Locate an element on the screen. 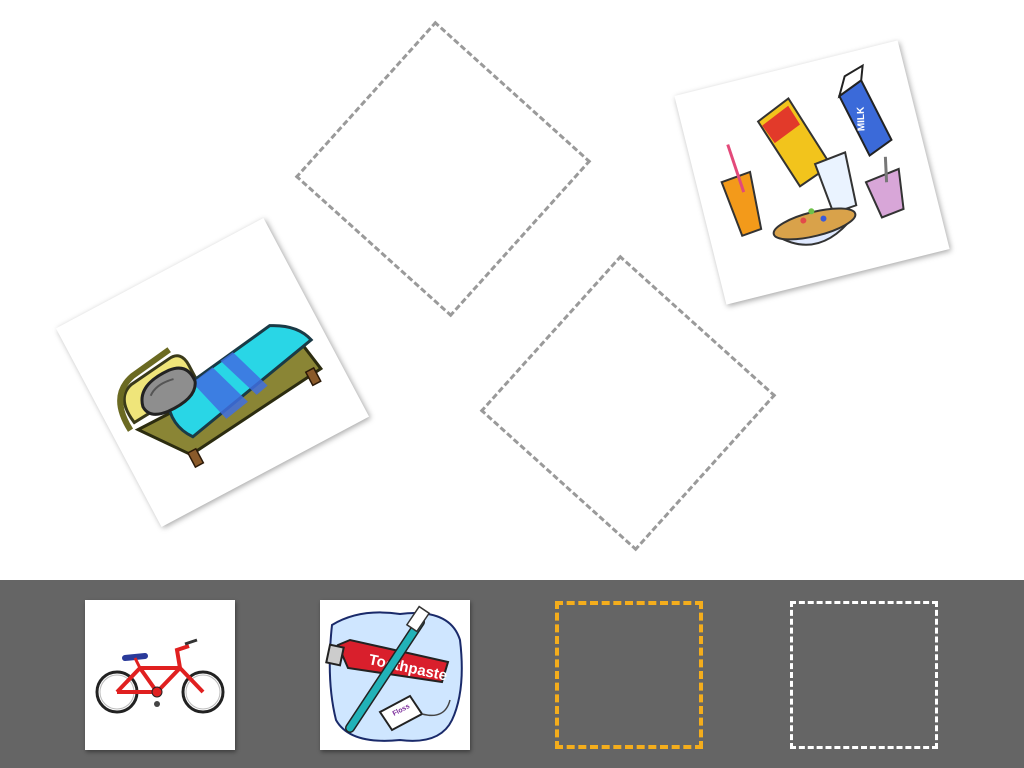 The image size is (1024, 768). milk-label: MILK is located at coordinates (862, 119).